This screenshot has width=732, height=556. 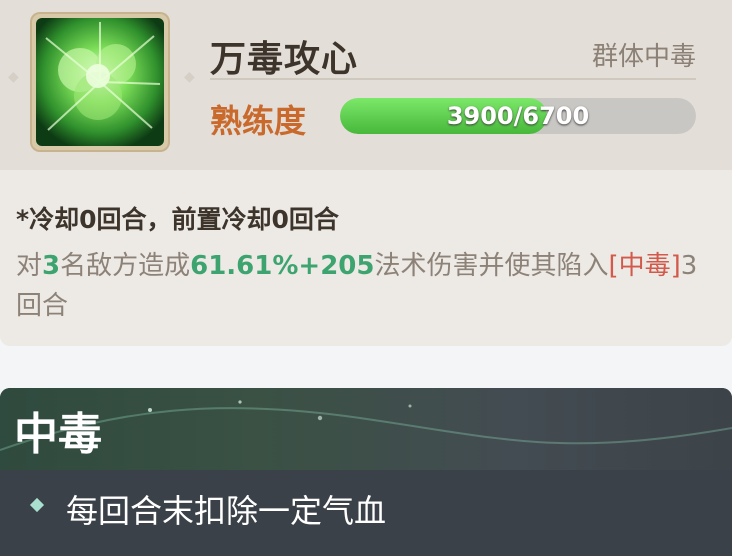 I want to click on desc-text: 法术伤害并使其陷入, so click(x=491, y=266).